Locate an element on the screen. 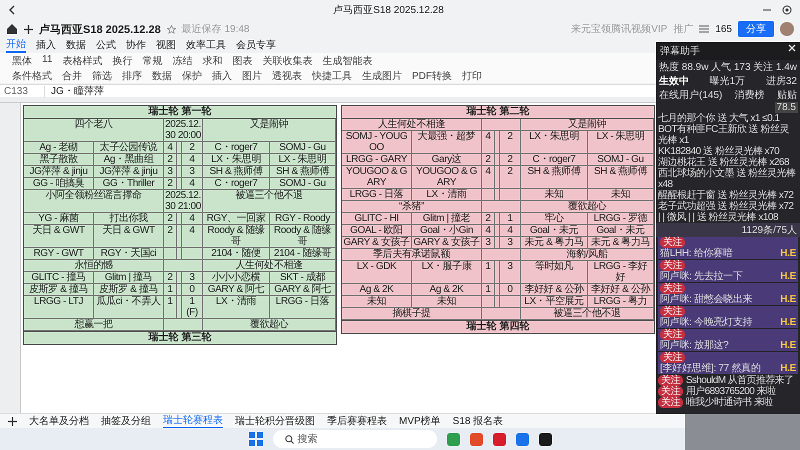  table-cell: Glitm | 撞老 is located at coordinates (447, 219).